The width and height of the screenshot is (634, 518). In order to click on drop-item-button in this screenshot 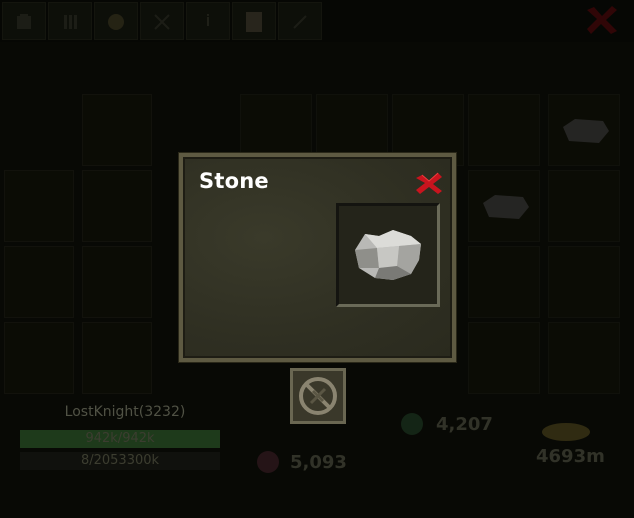, I will do `click(318, 396)`.